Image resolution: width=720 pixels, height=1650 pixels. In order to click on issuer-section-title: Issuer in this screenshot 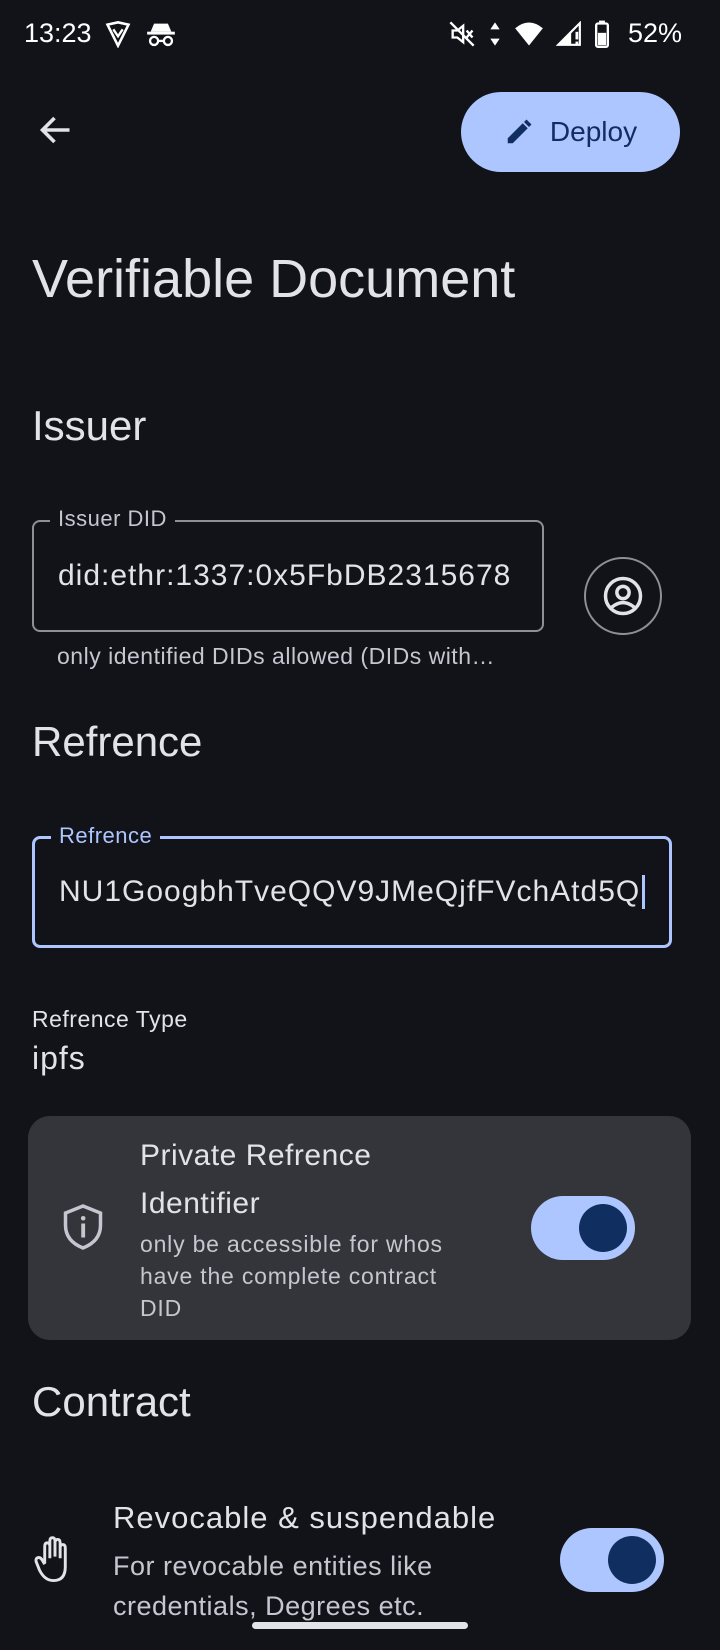, I will do `click(89, 425)`.